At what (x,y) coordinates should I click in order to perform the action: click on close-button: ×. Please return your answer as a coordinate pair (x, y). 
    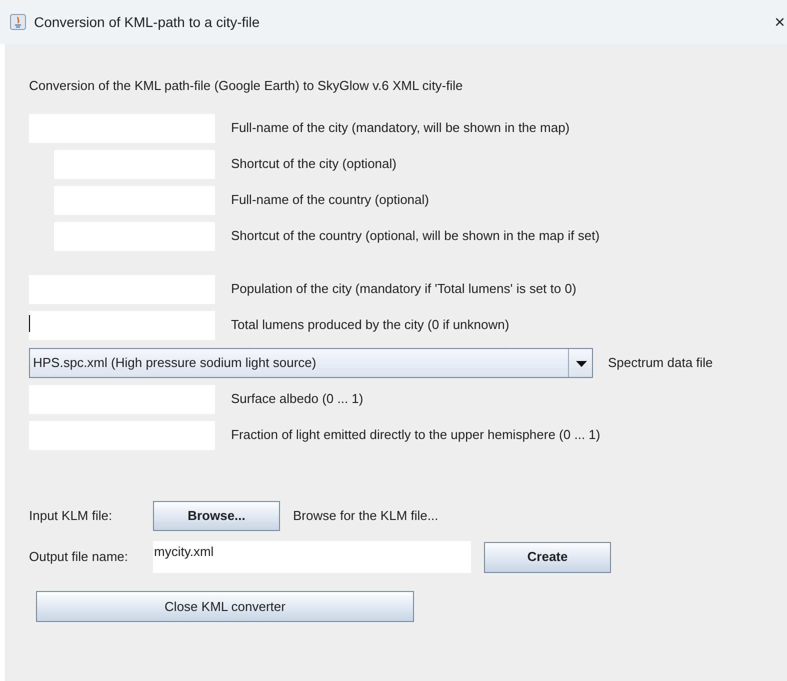
    Looking at the image, I should click on (779, 22).